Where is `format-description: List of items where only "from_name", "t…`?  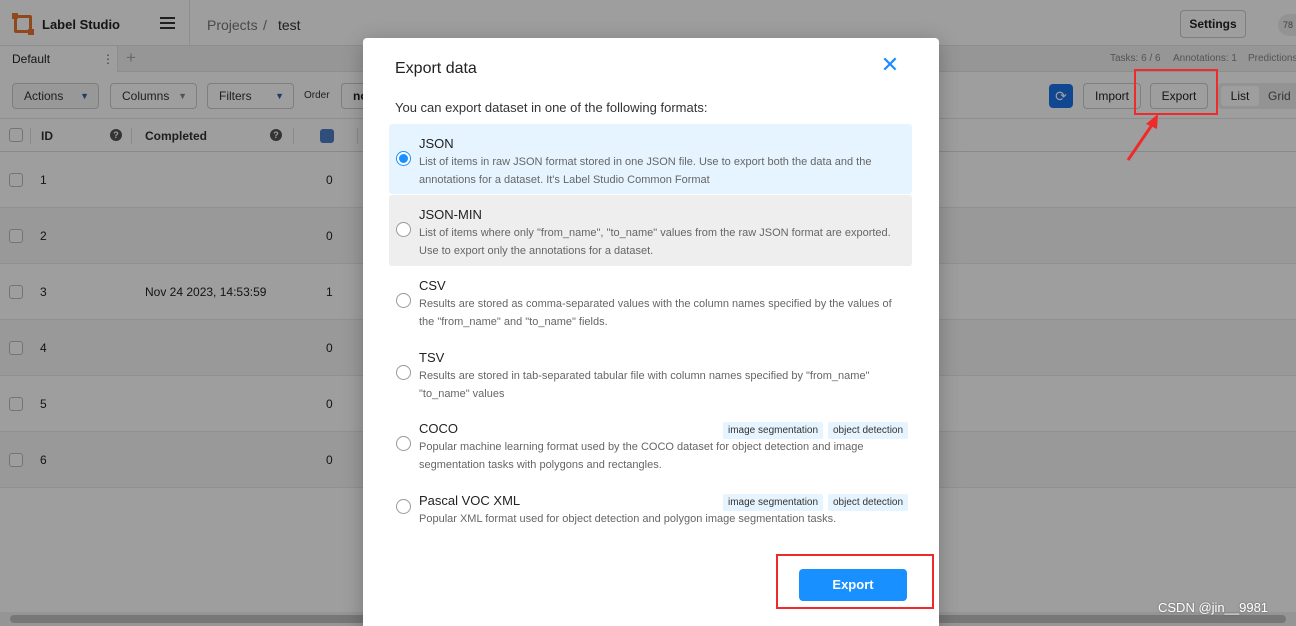 format-description: List of items where only "from_name", "t… is located at coordinates (655, 242).